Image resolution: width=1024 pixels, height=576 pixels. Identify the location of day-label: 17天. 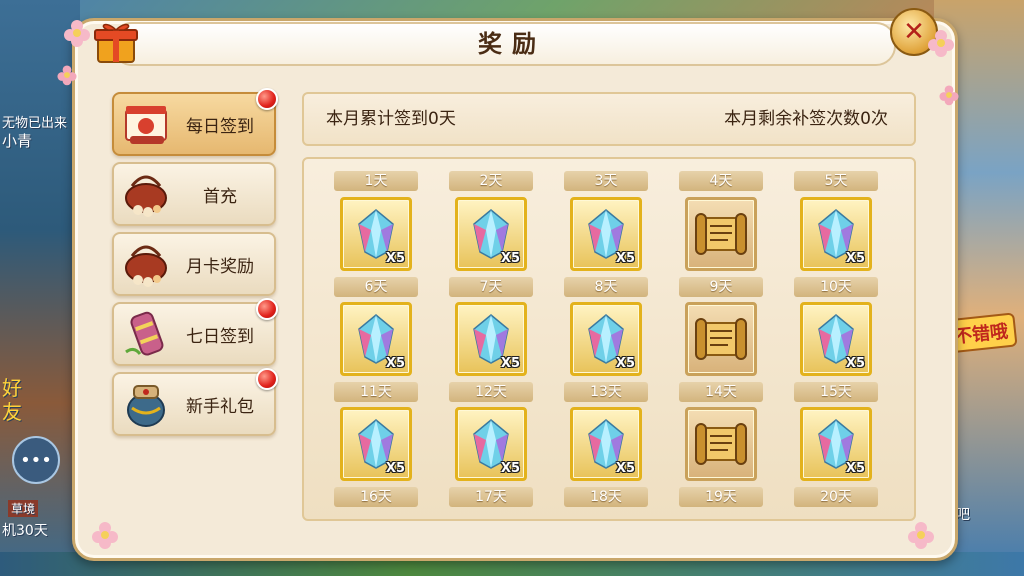
(491, 497).